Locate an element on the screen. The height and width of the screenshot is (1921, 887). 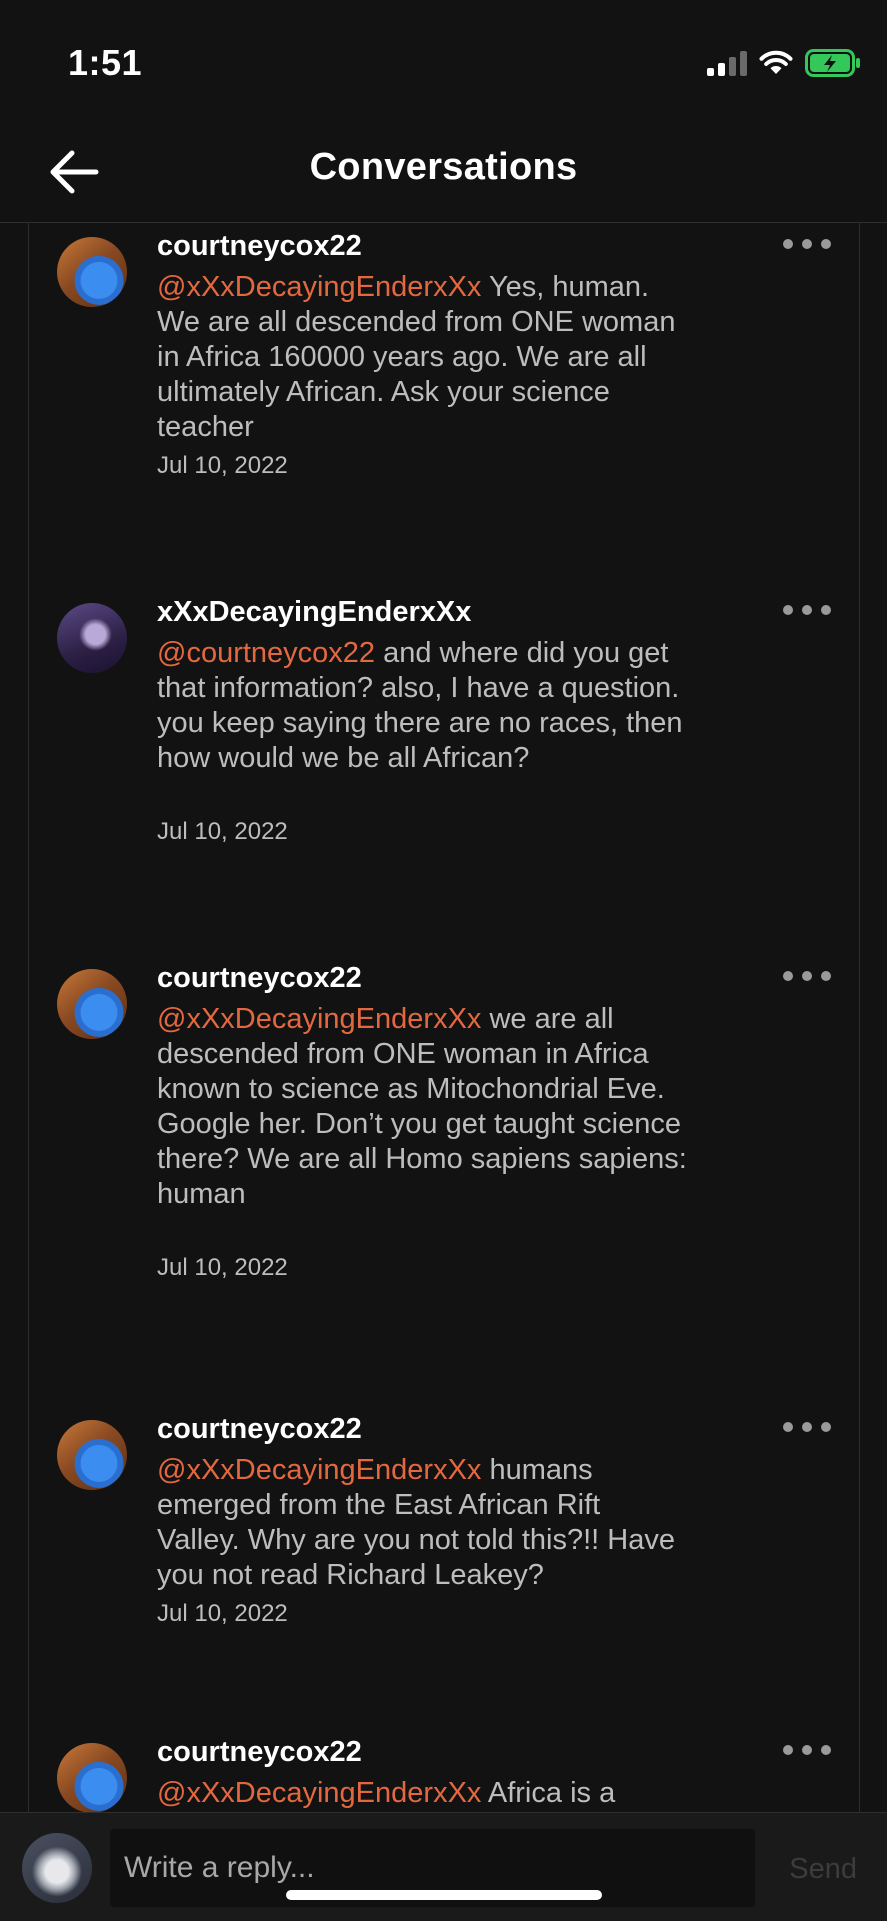
comment-username: xXxDecayingEnderxXx is located at coordinates (314, 612).